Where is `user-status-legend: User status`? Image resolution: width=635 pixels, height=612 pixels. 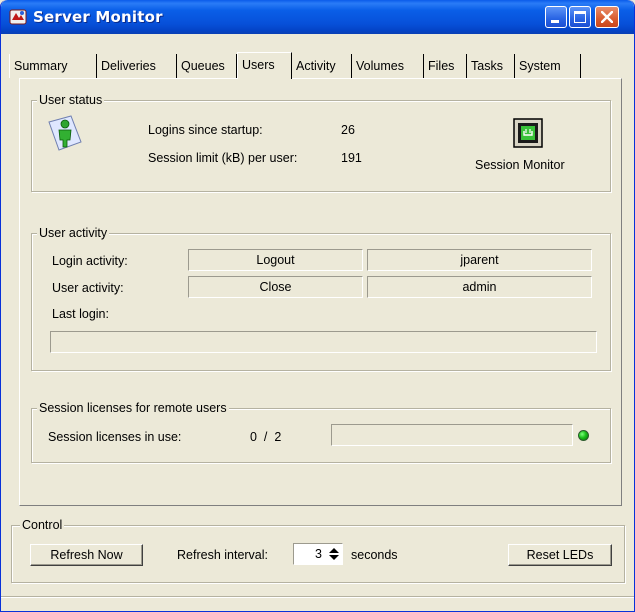
user-status-legend: User status is located at coordinates (71, 100).